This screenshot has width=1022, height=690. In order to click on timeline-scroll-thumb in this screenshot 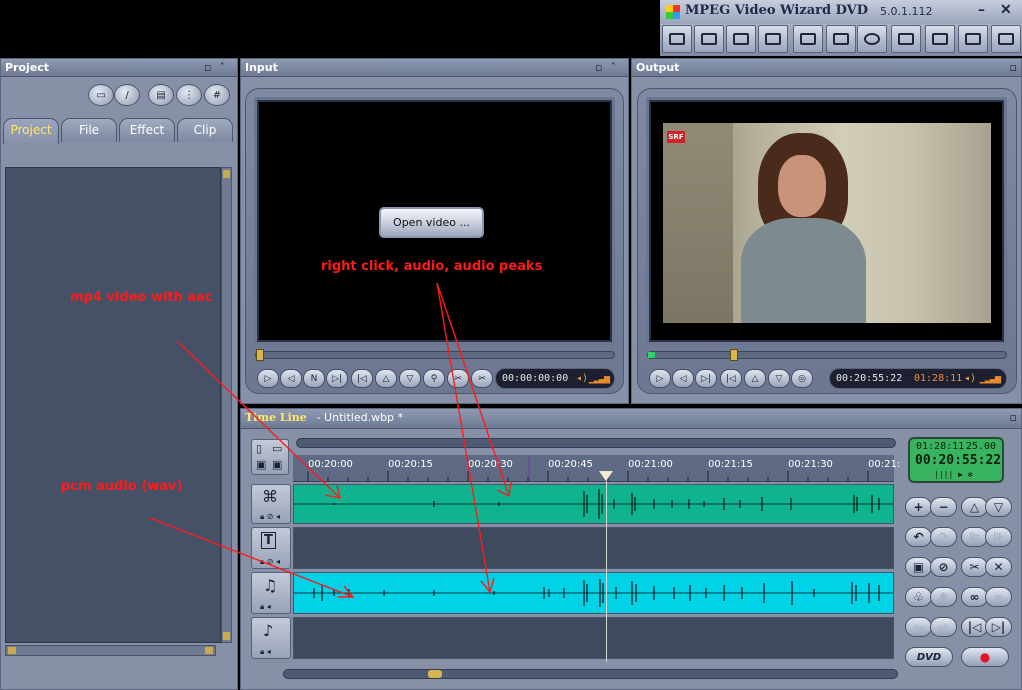, I will do `click(435, 674)`.